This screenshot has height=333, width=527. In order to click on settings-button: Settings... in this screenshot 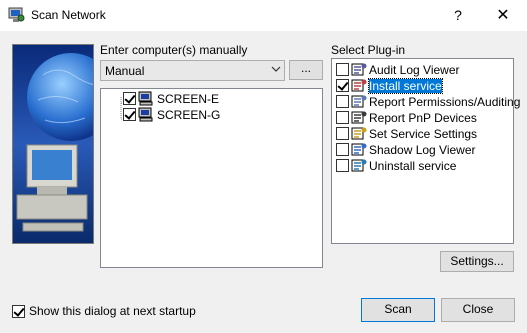, I will do `click(477, 261)`.